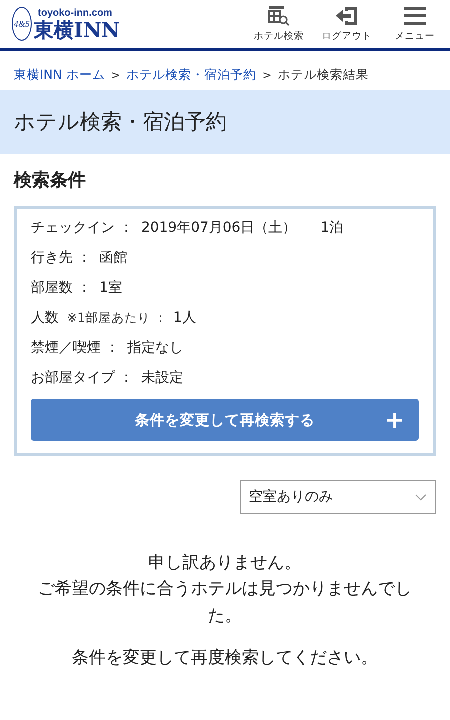 Image resolution: width=450 pixels, height=720 pixels. Describe the element at coordinates (45, 318) in the screenshot. I see `condition-label: 人数` at that location.